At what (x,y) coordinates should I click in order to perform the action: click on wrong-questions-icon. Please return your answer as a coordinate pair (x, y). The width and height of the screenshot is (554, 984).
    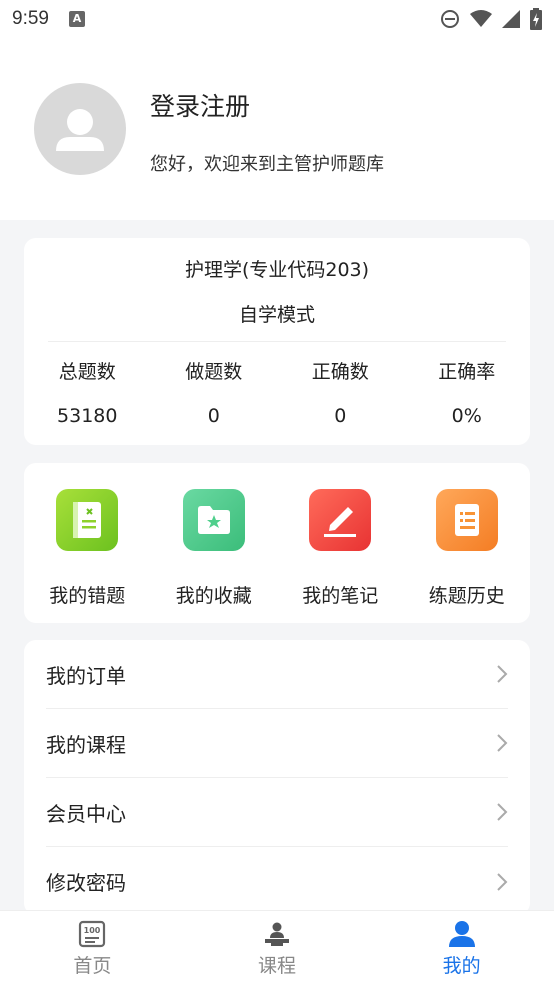
    Looking at the image, I should click on (87, 520).